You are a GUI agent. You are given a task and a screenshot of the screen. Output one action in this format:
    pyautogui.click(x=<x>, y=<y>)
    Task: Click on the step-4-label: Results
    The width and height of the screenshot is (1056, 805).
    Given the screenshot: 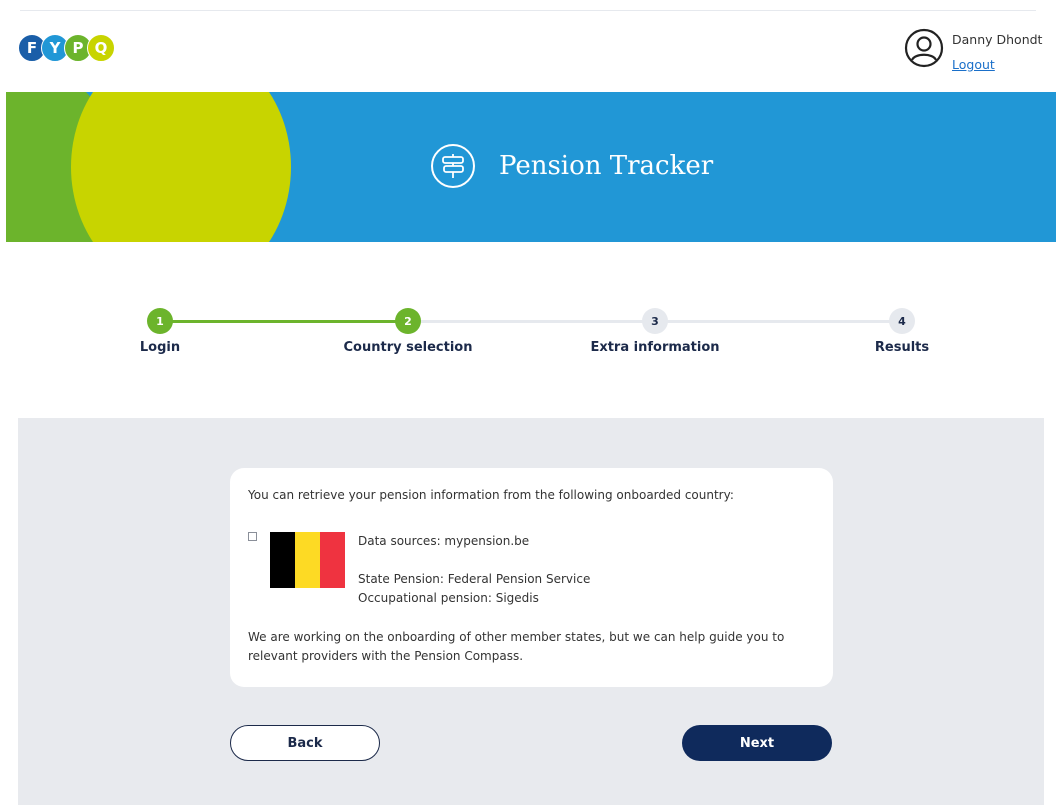 What is the action you would take?
    pyautogui.click(x=902, y=347)
    